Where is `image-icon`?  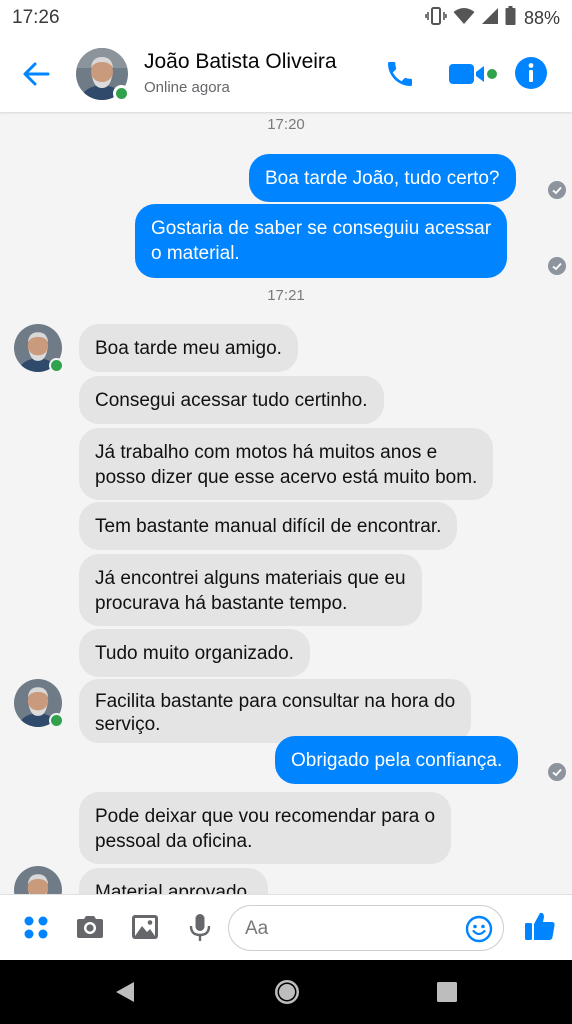
image-icon is located at coordinates (145, 927).